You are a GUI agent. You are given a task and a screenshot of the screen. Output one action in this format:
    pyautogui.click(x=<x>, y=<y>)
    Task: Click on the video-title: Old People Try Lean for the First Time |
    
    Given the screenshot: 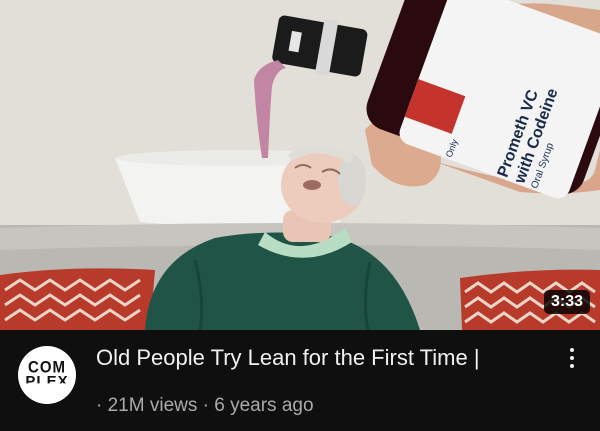 What is the action you would take?
    pyautogui.click(x=321, y=358)
    